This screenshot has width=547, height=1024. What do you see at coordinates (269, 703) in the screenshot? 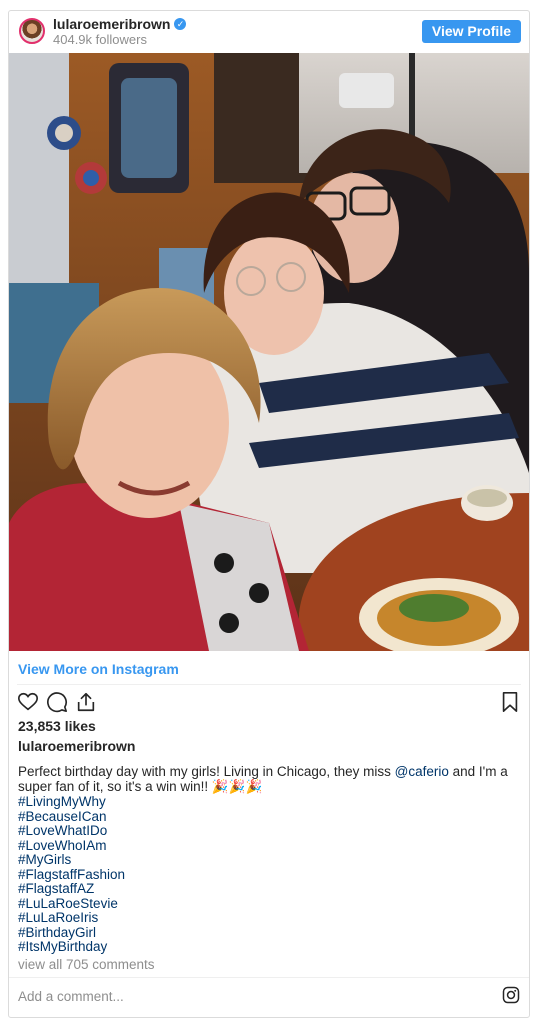
I see `action-bar` at bounding box center [269, 703].